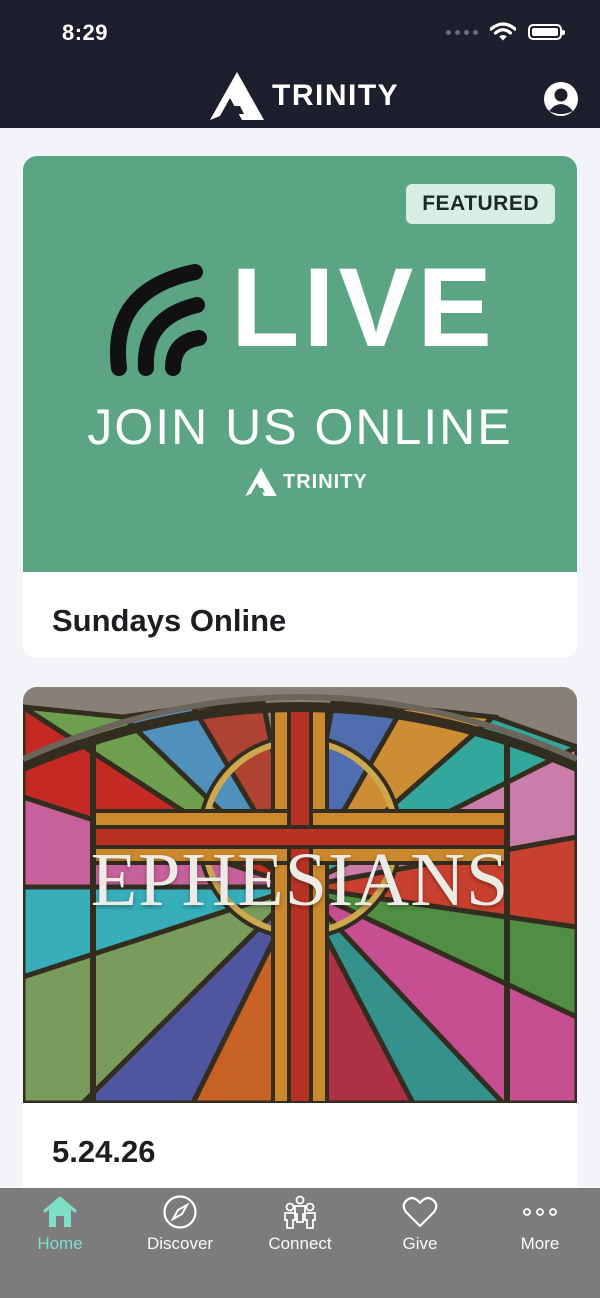 The height and width of the screenshot is (1298, 600). I want to click on tab-label: Connect, so click(300, 1243).